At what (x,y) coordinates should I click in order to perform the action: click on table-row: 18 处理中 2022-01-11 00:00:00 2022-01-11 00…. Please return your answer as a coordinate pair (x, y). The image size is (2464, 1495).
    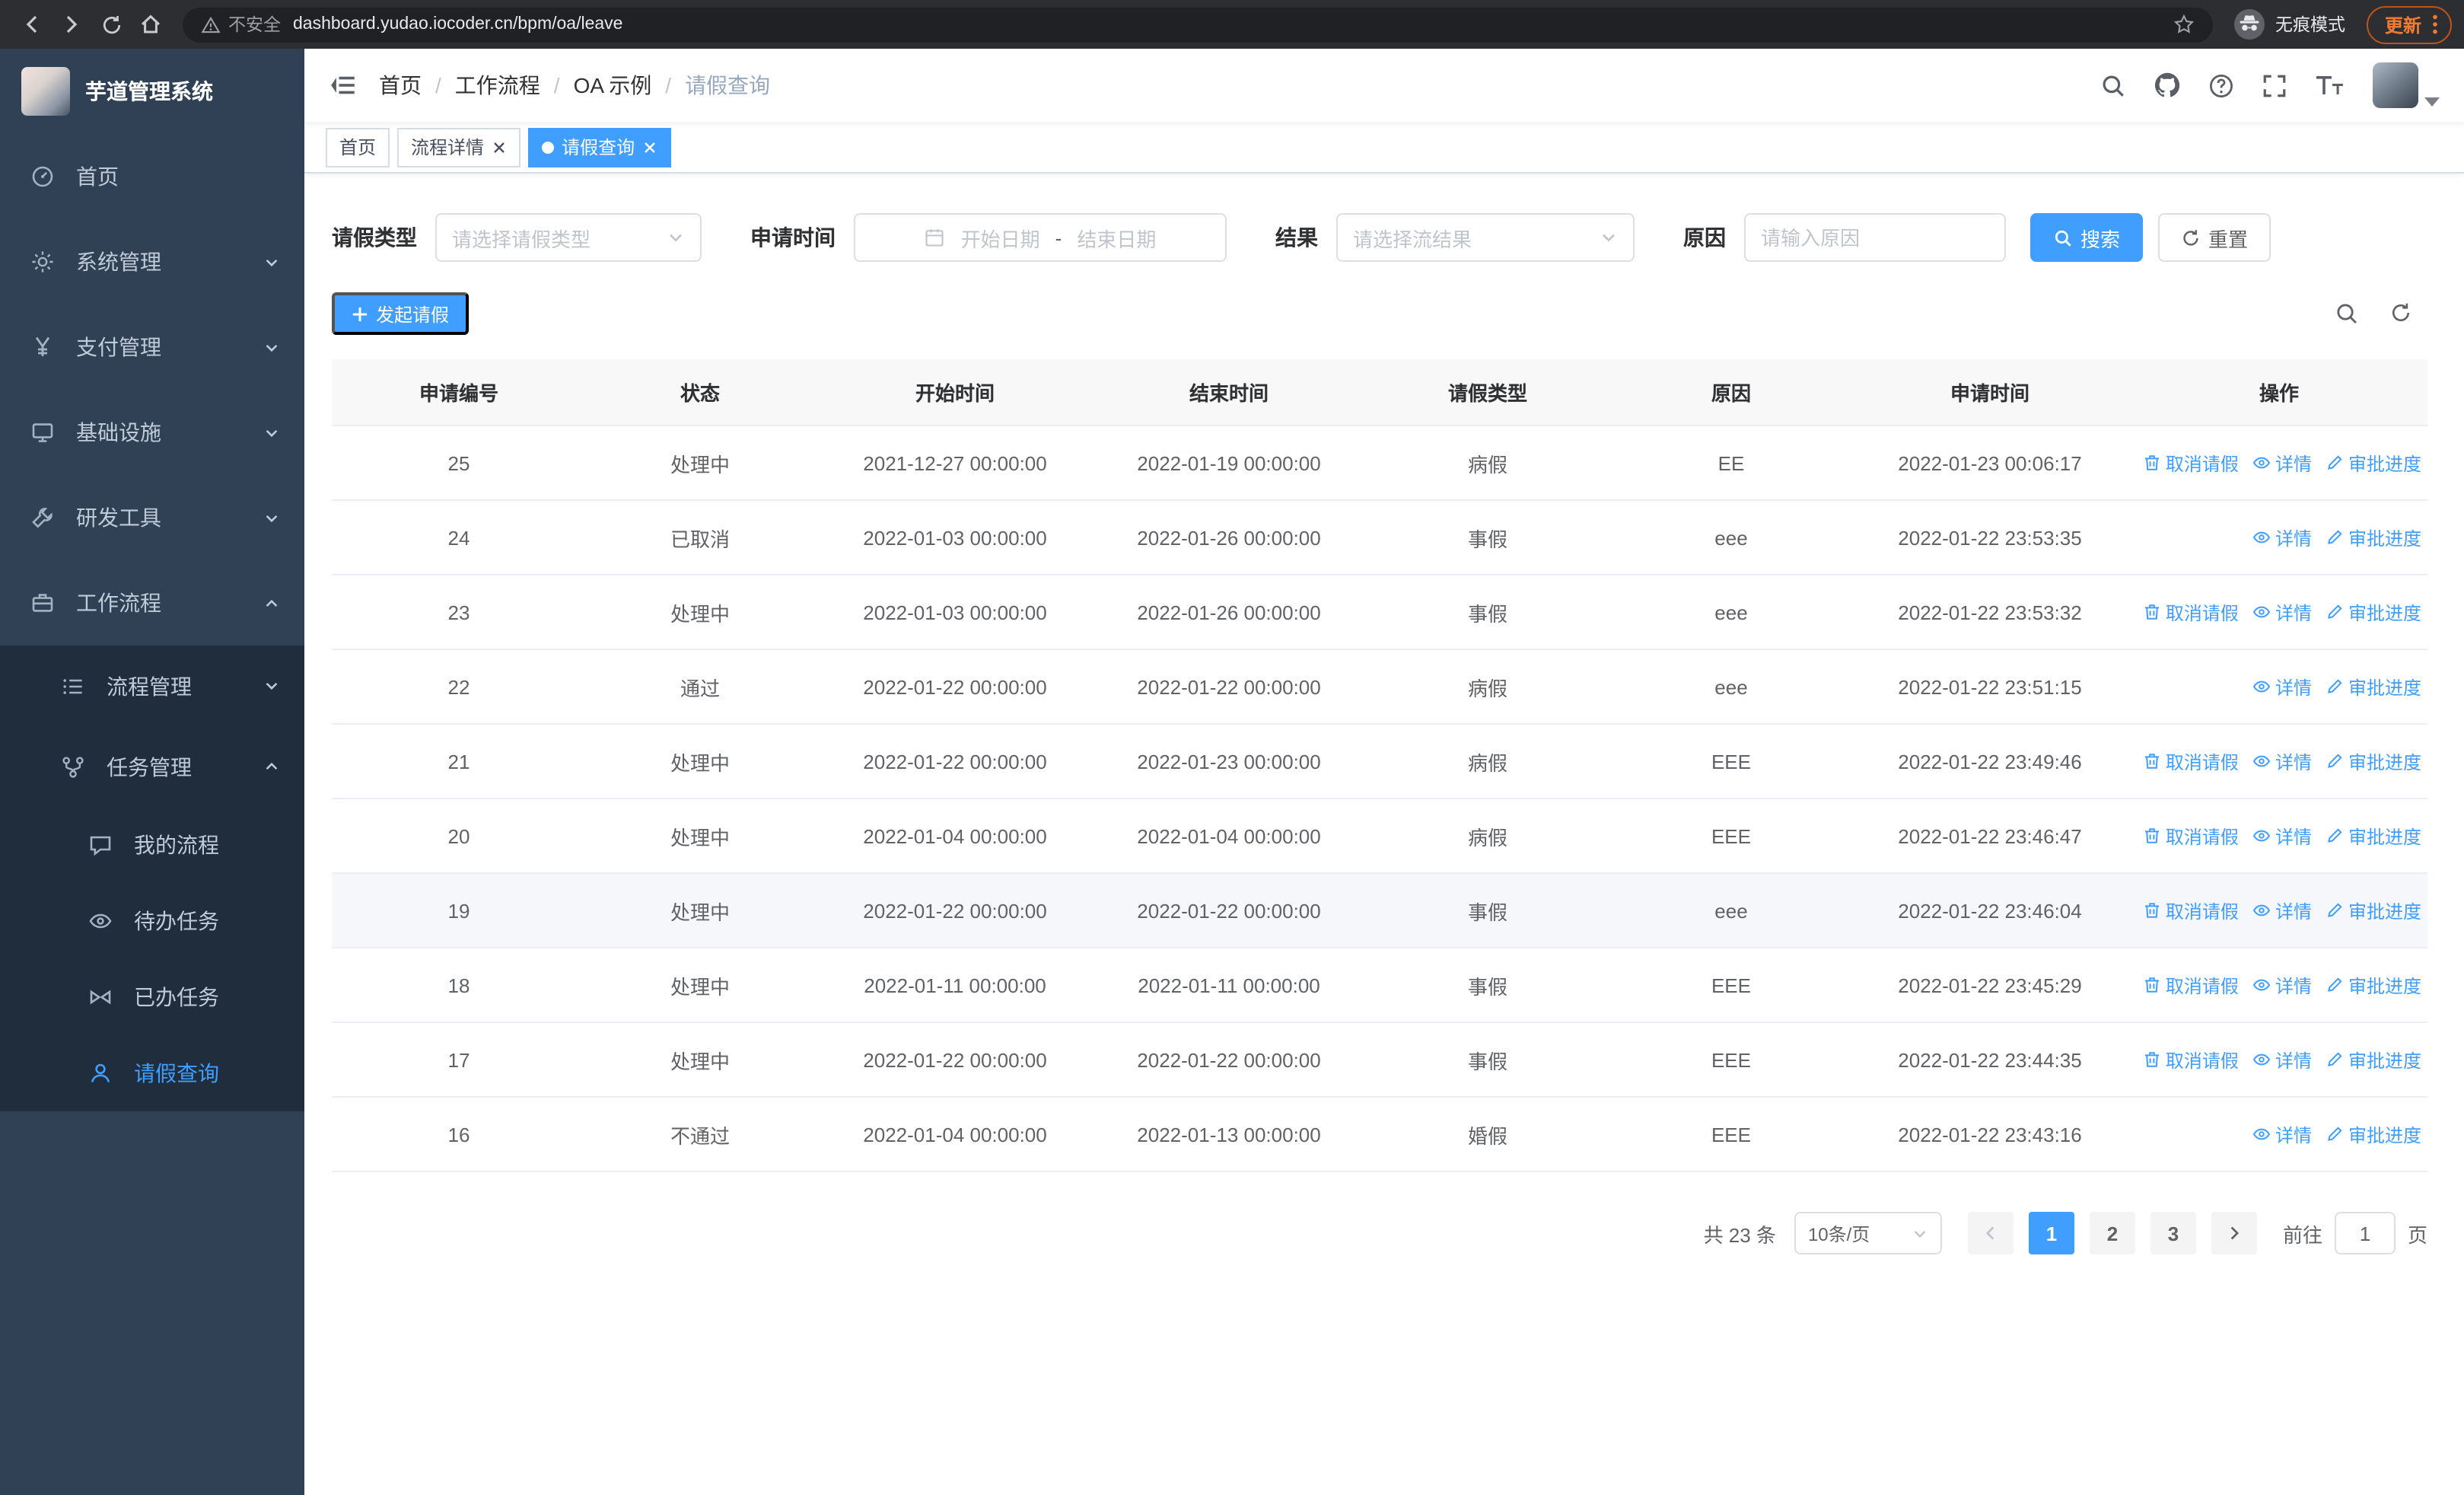
    Looking at the image, I should click on (1379, 985).